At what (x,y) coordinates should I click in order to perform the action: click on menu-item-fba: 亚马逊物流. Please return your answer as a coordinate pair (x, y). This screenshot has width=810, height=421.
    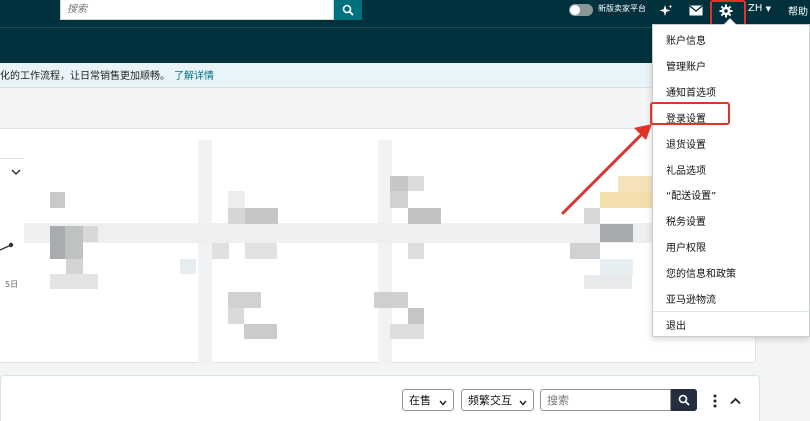
    Looking at the image, I should click on (691, 298).